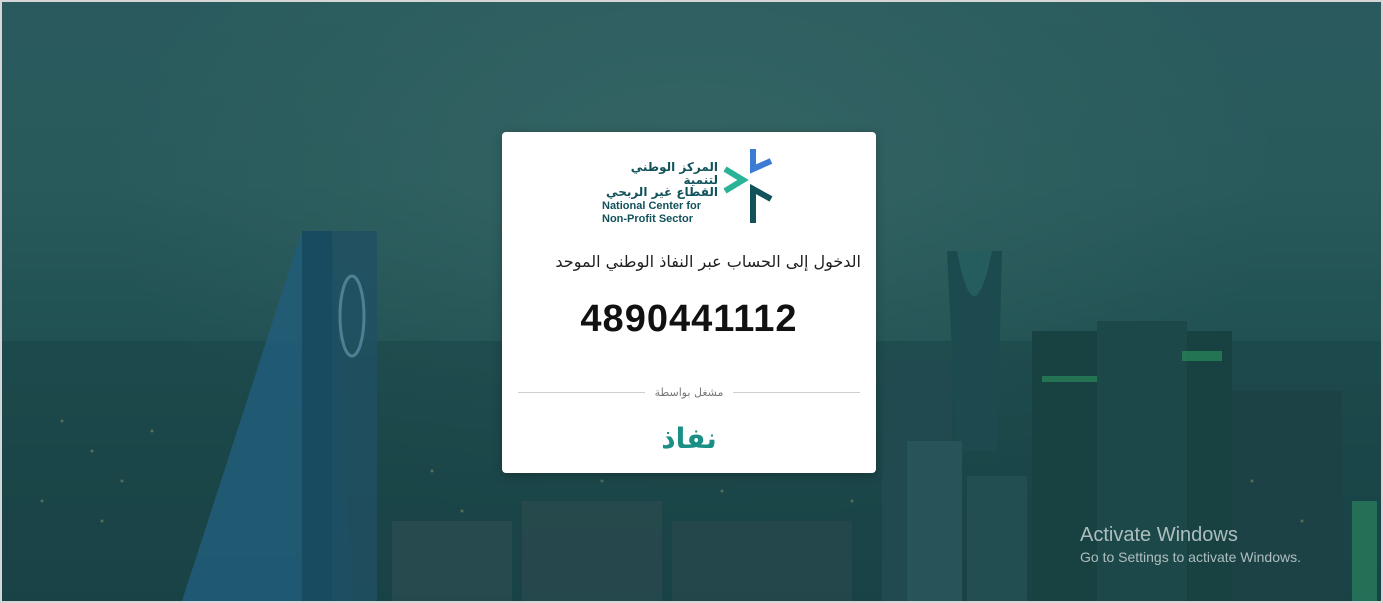  What do you see at coordinates (796, 392) in the screenshot?
I see `divider-line-right` at bounding box center [796, 392].